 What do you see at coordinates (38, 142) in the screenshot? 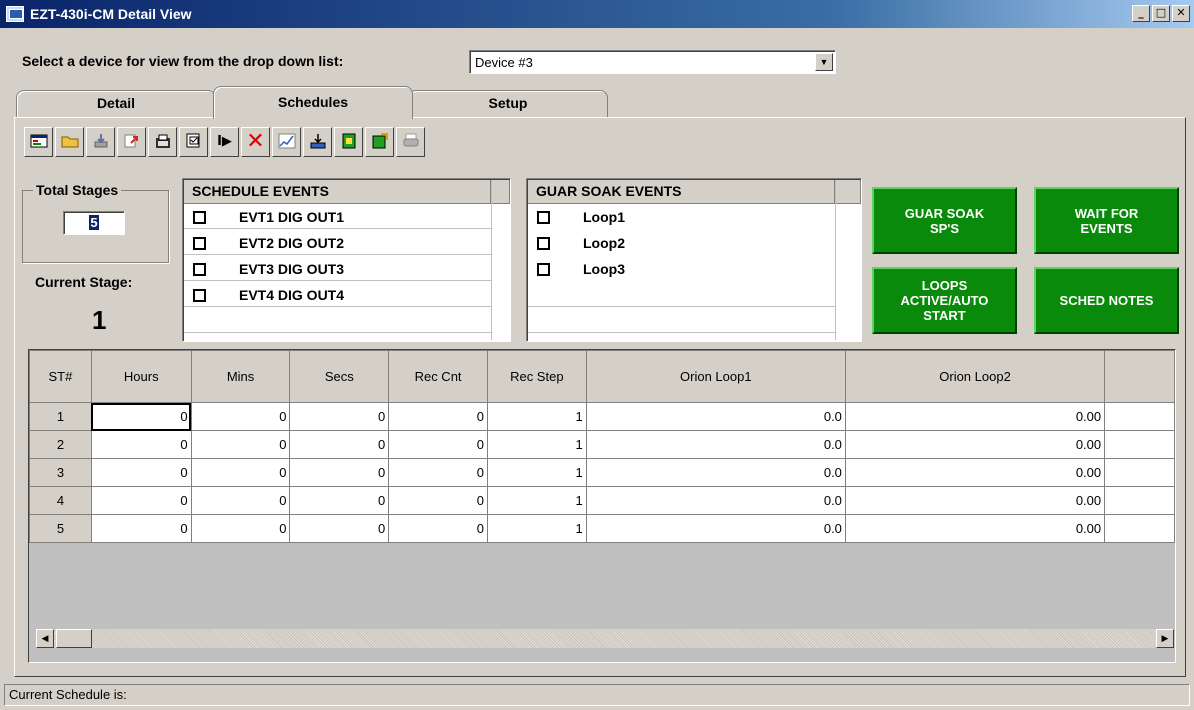
I see `new-schedule-button` at bounding box center [38, 142].